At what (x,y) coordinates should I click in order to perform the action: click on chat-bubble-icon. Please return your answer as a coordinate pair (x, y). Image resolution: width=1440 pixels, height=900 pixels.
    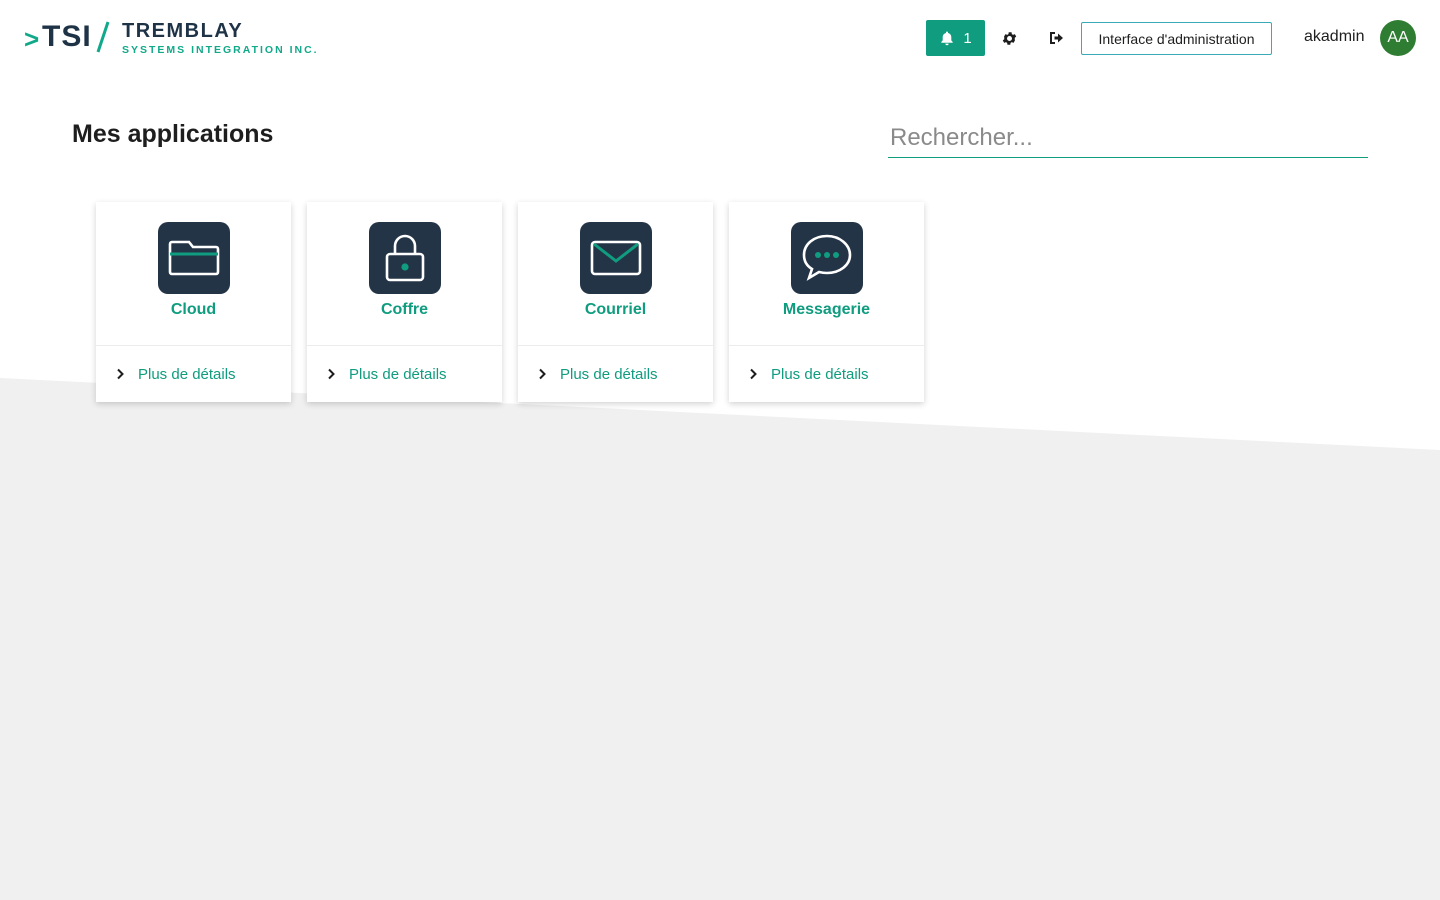
    Looking at the image, I should click on (826, 257).